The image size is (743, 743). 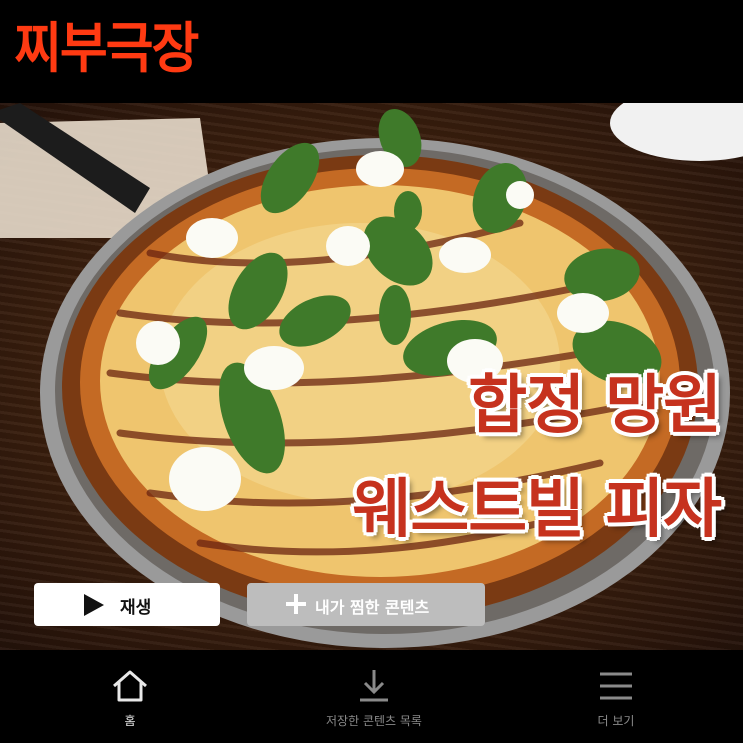 I want to click on nav-home-label: 홈, so click(x=130, y=721).